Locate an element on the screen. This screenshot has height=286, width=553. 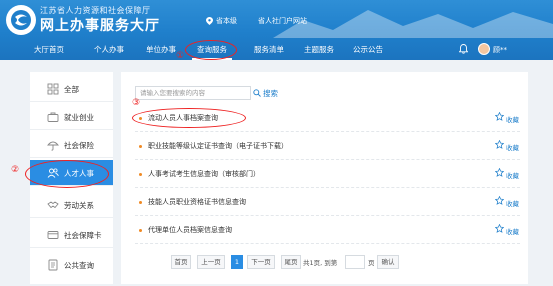
location-selector: 省本级 is located at coordinates (221, 21).